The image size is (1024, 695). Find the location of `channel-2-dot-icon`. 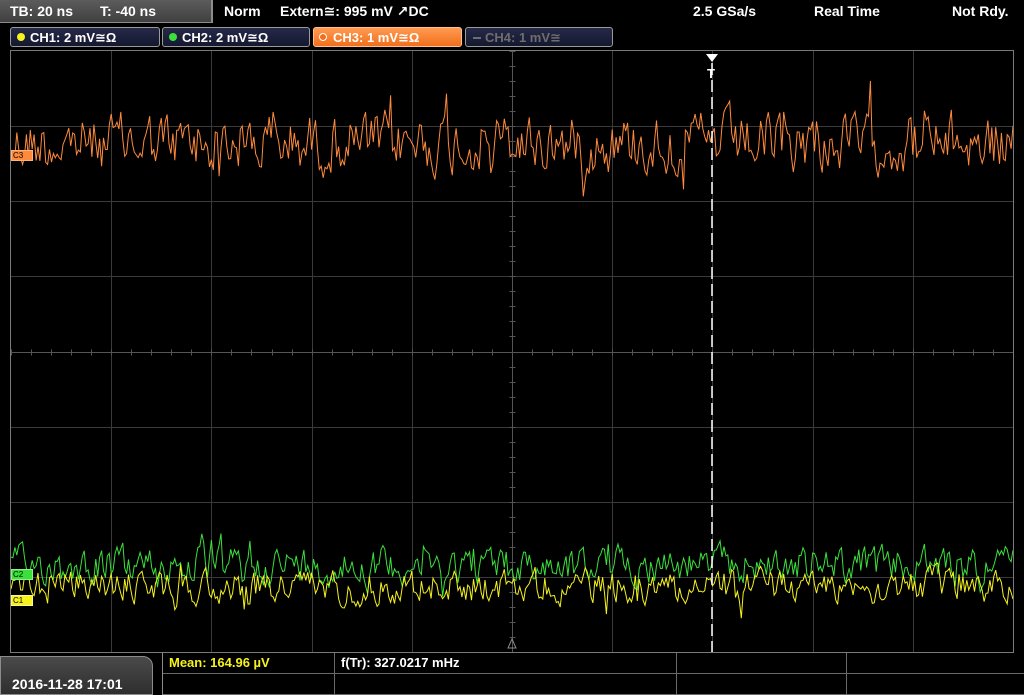

channel-2-dot-icon is located at coordinates (173, 37).